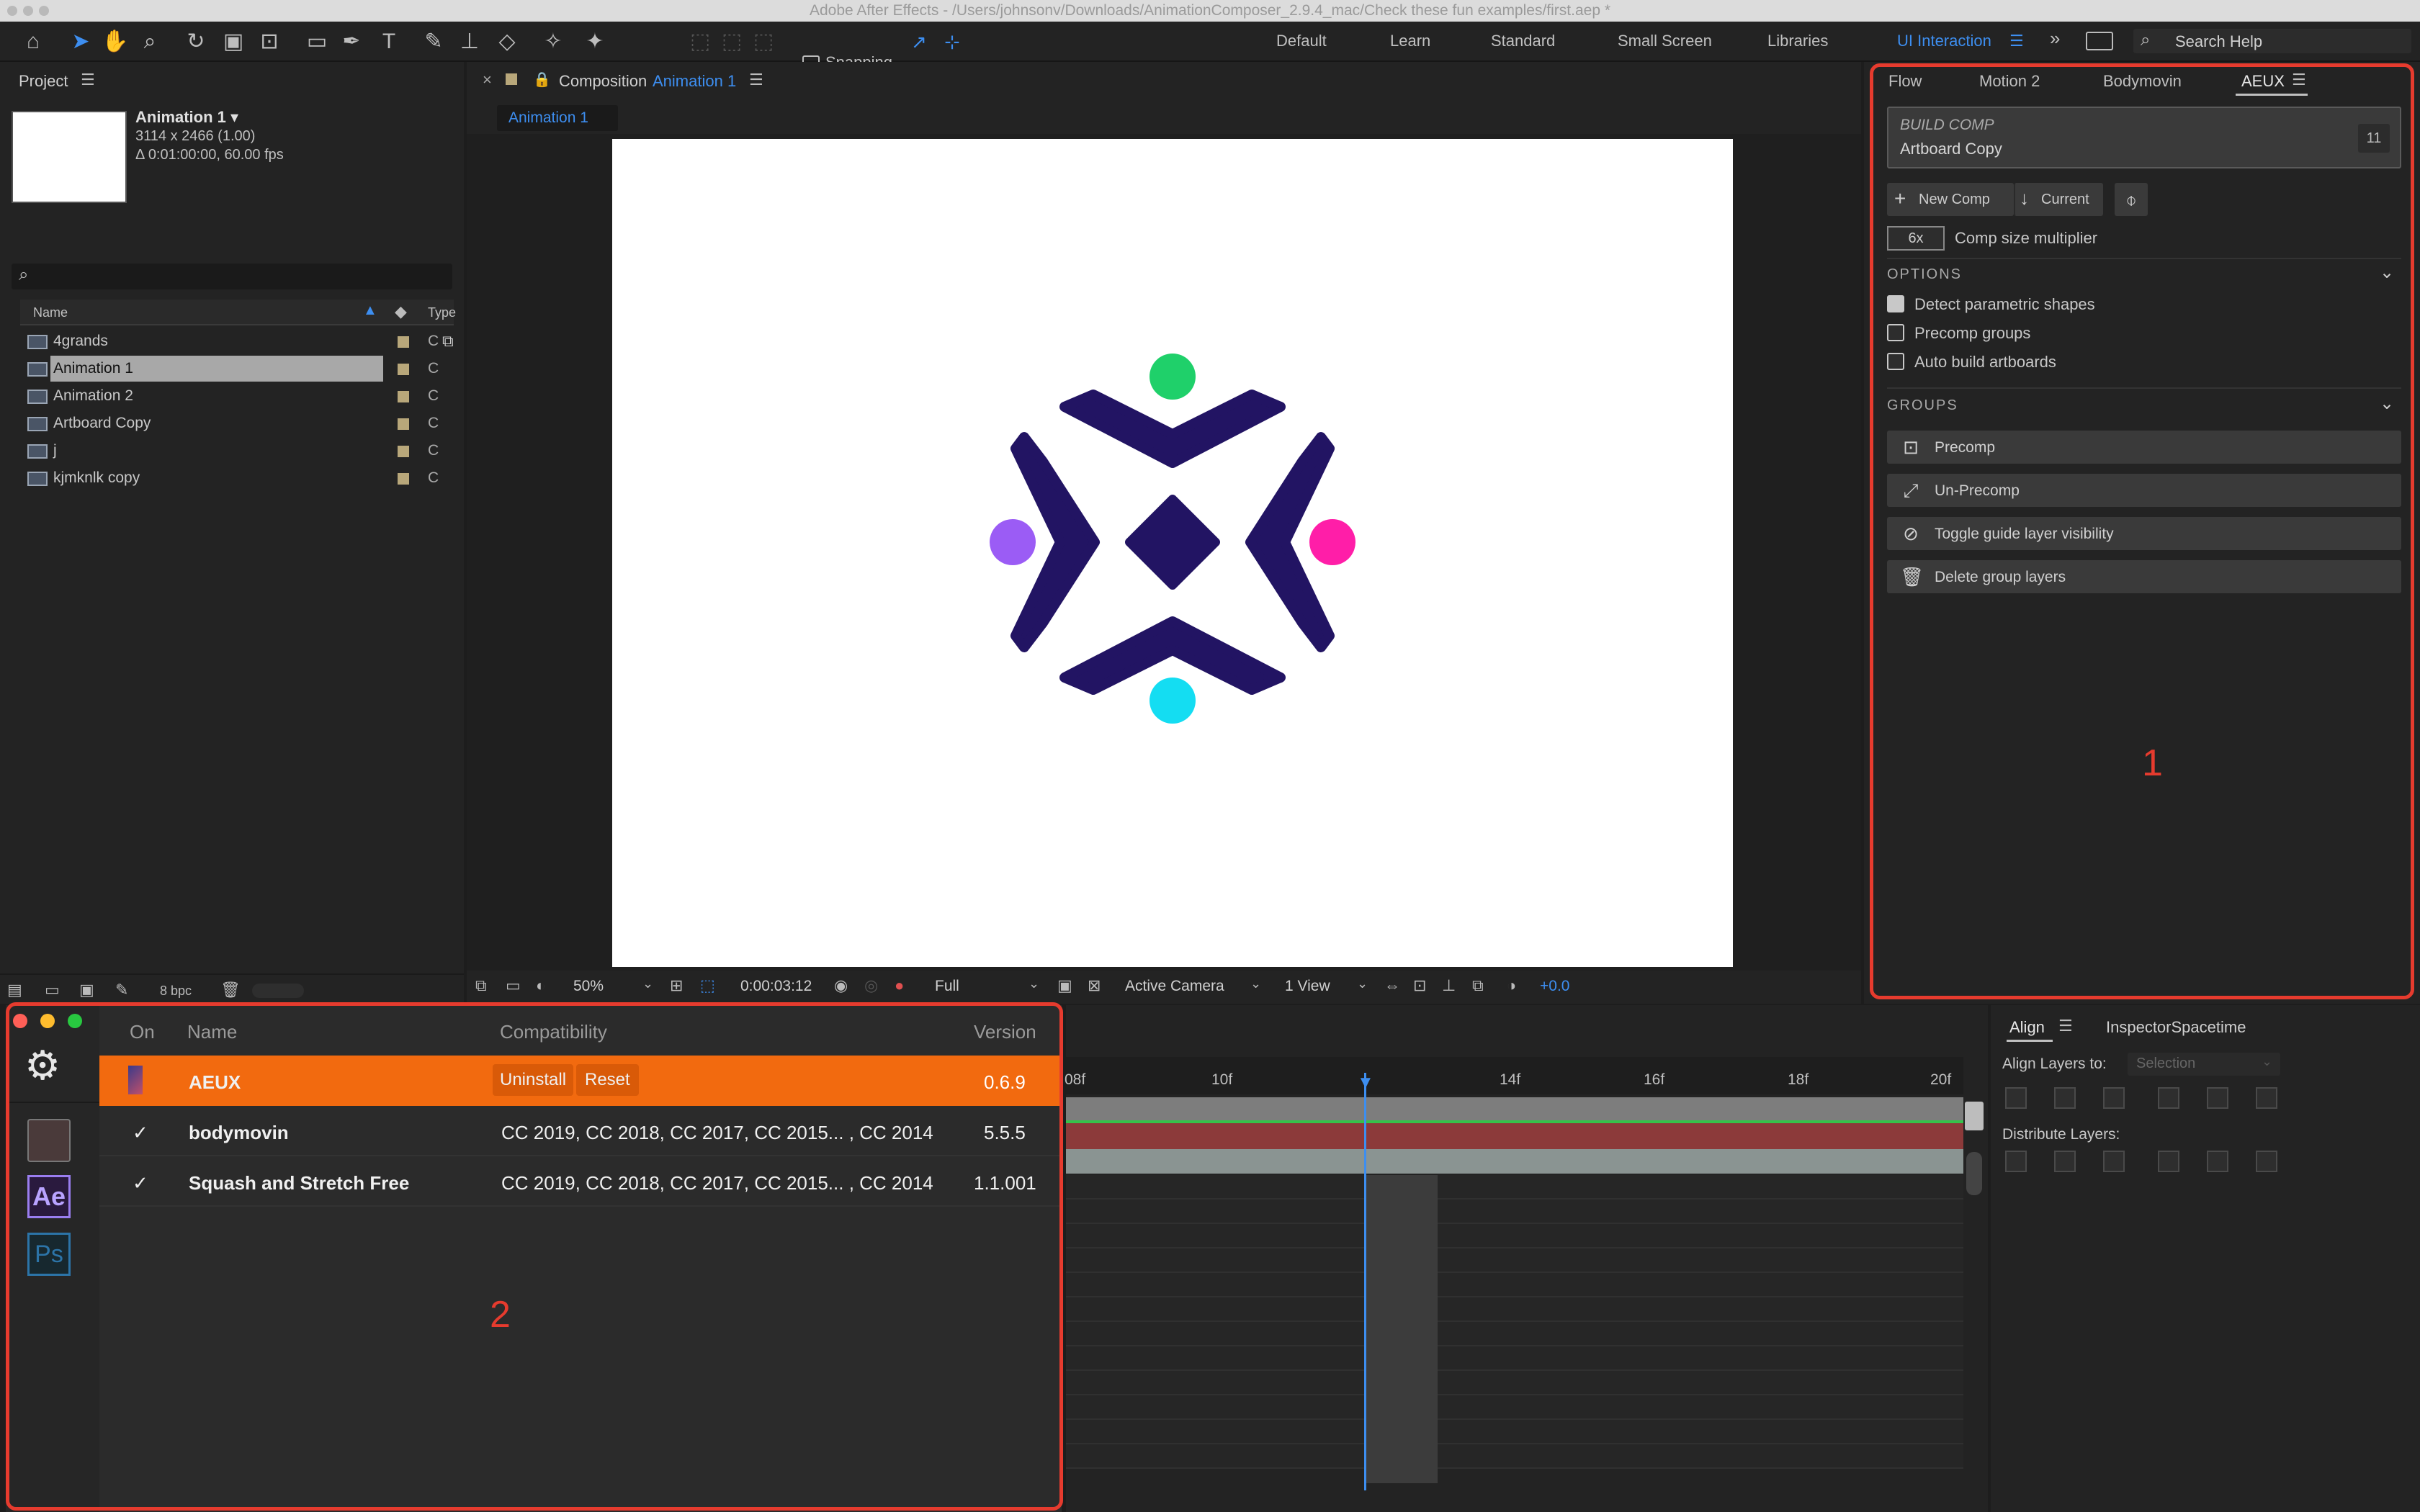 Image resolution: width=2420 pixels, height=1512 pixels. I want to click on selected-item-name: Animation 1 ▾, so click(187, 117).